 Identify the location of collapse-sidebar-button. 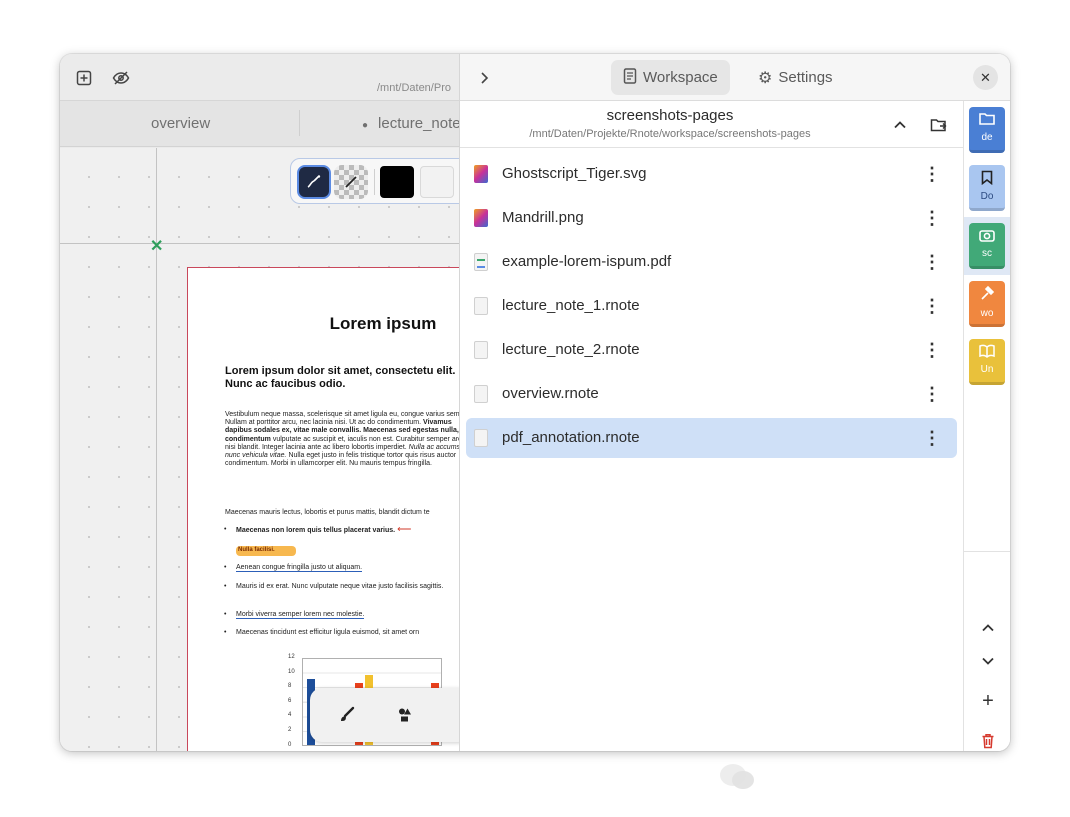
(484, 78).